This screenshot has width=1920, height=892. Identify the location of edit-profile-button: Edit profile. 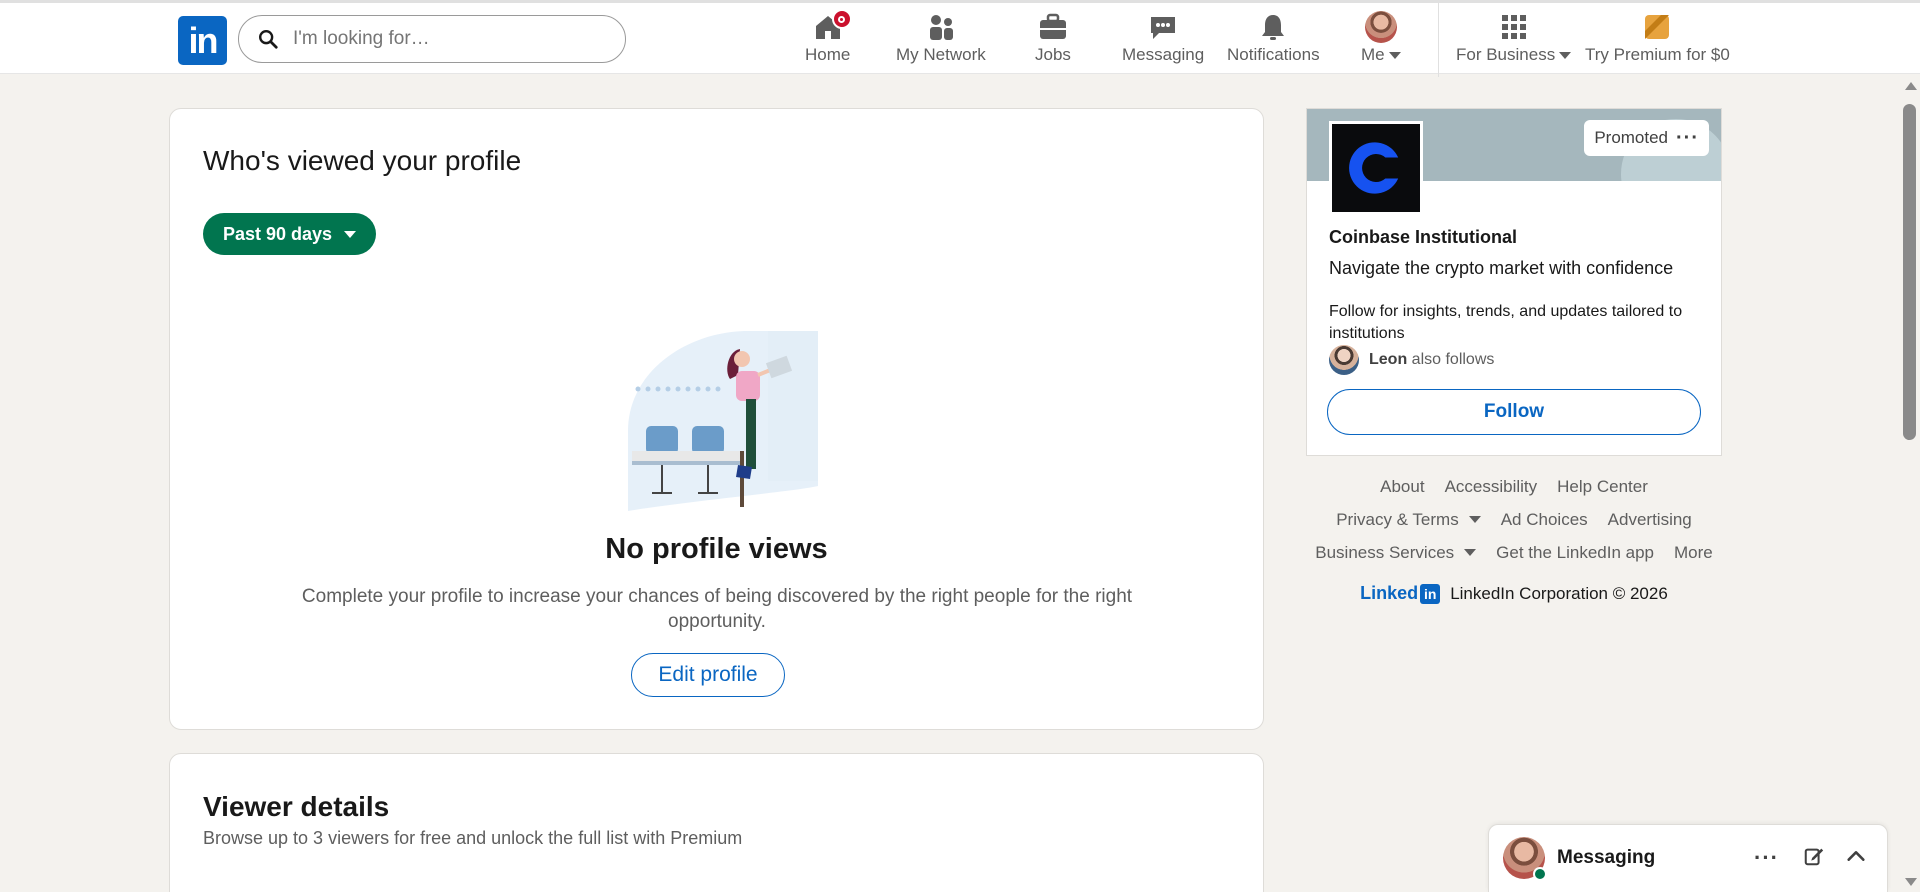
(708, 675).